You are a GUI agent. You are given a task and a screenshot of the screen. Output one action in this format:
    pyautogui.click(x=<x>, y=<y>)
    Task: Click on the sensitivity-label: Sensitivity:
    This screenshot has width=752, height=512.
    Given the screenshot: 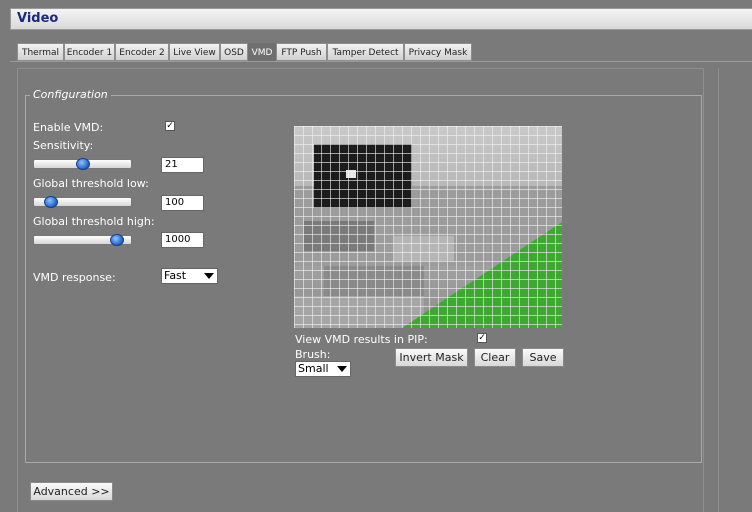 What is the action you would take?
    pyautogui.click(x=63, y=145)
    